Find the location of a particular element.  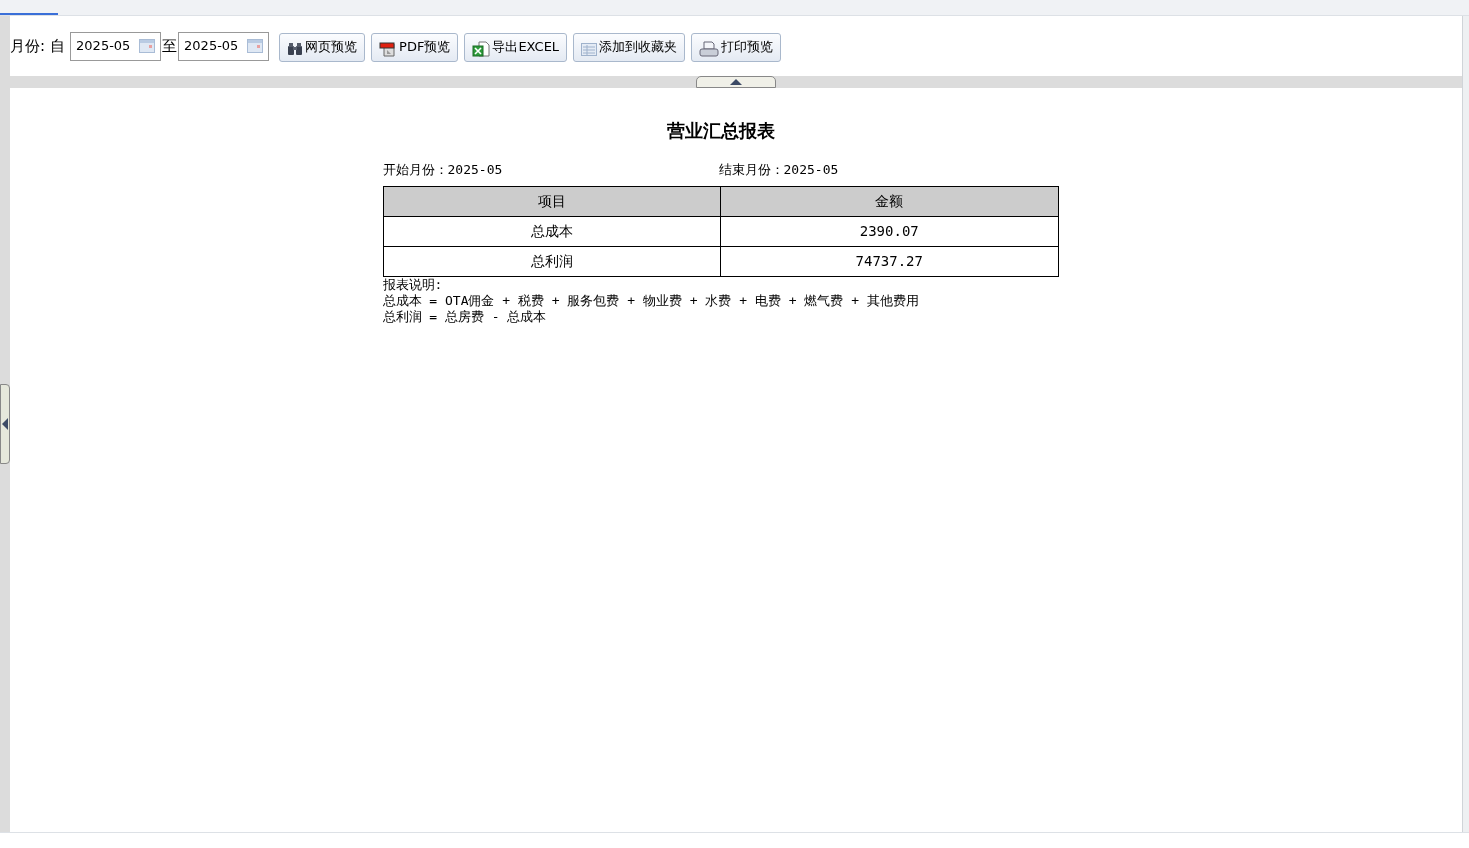

splitter-handle is located at coordinates (736, 82).